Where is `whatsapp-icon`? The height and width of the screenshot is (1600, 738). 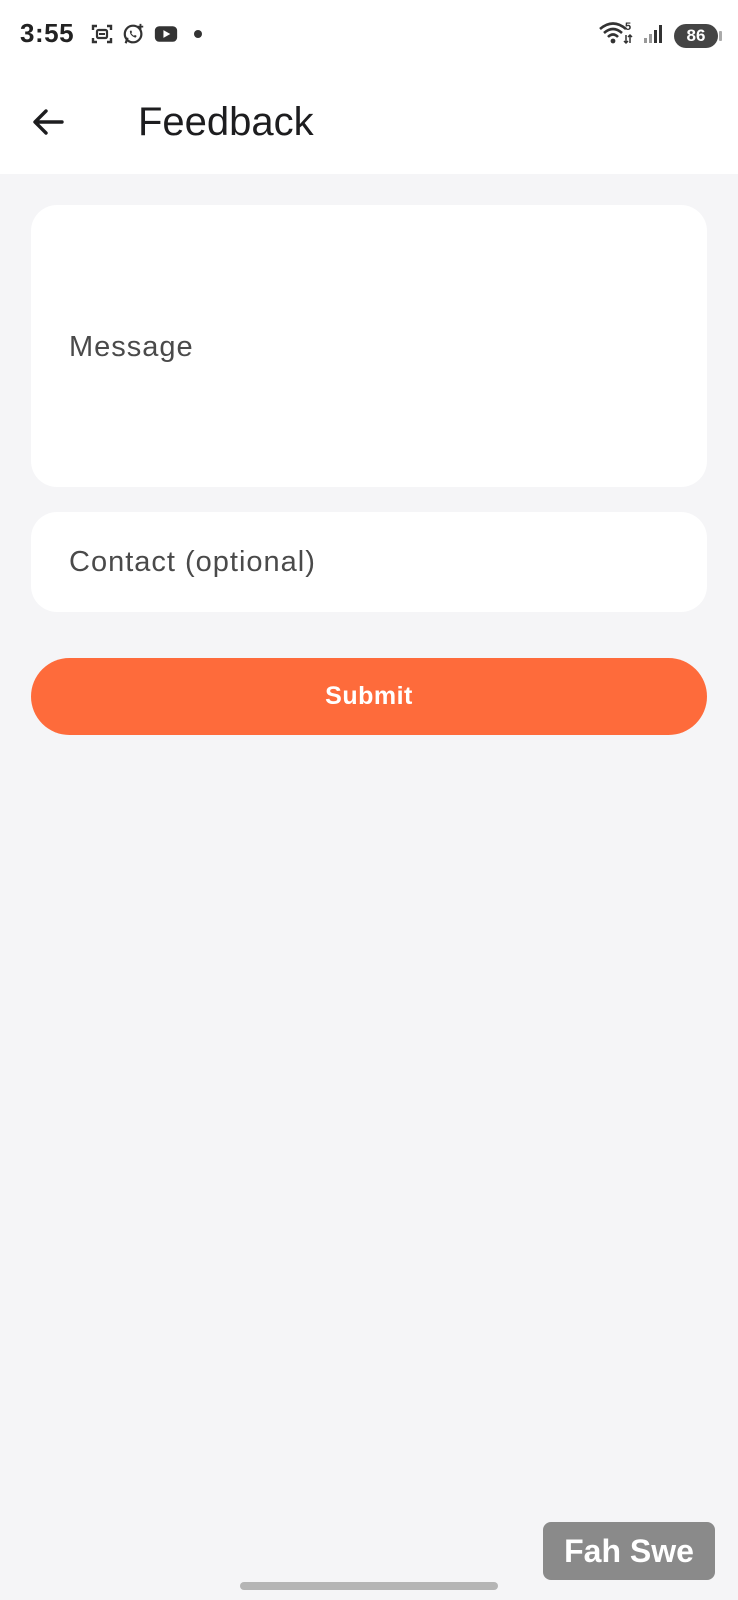
whatsapp-icon is located at coordinates (134, 34).